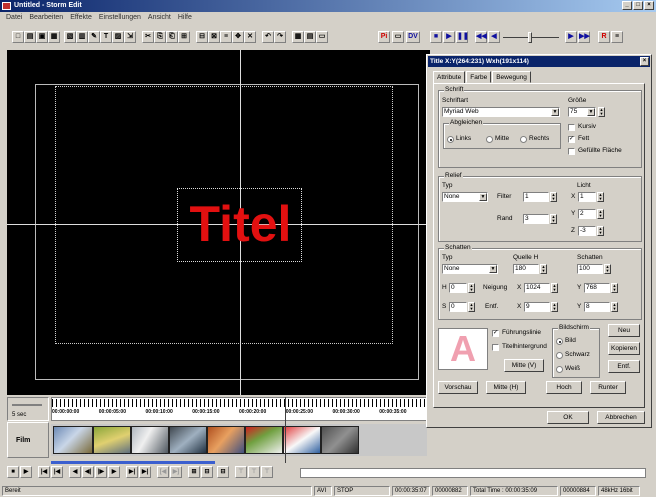  I want to click on undo-icon: ↶, so click(268, 37).